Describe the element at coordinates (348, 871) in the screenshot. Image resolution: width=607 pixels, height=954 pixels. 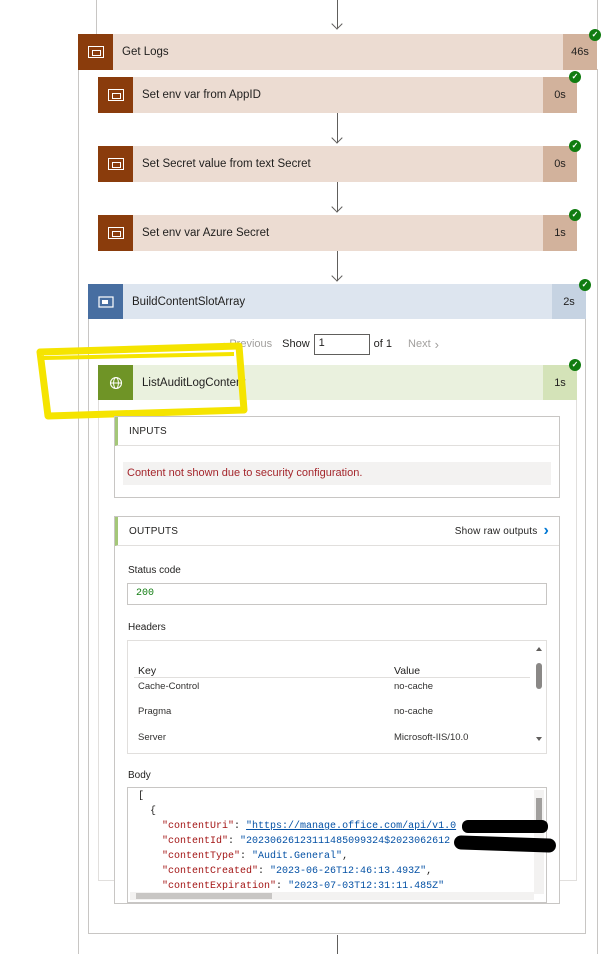
I see `json-string: "2023-06-26T12:46:13.493Z"` at that location.